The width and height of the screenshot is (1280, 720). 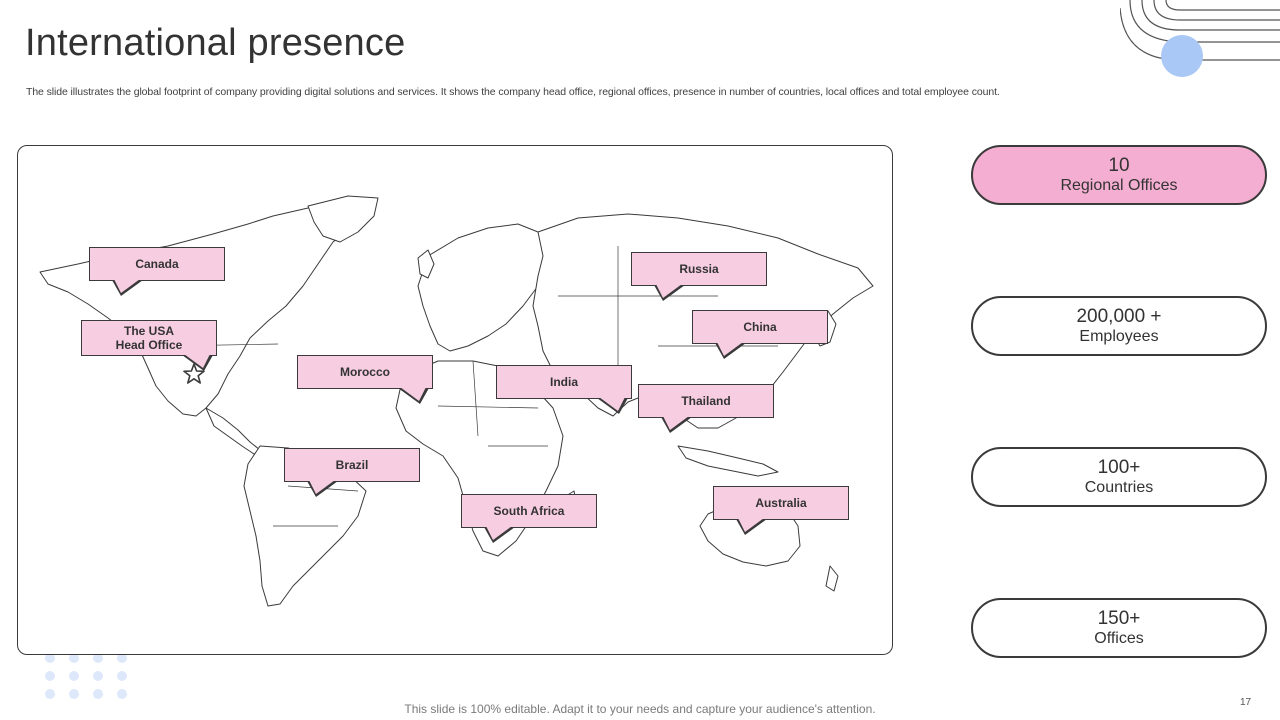 I want to click on new-zealand-shape, so click(x=832, y=578).